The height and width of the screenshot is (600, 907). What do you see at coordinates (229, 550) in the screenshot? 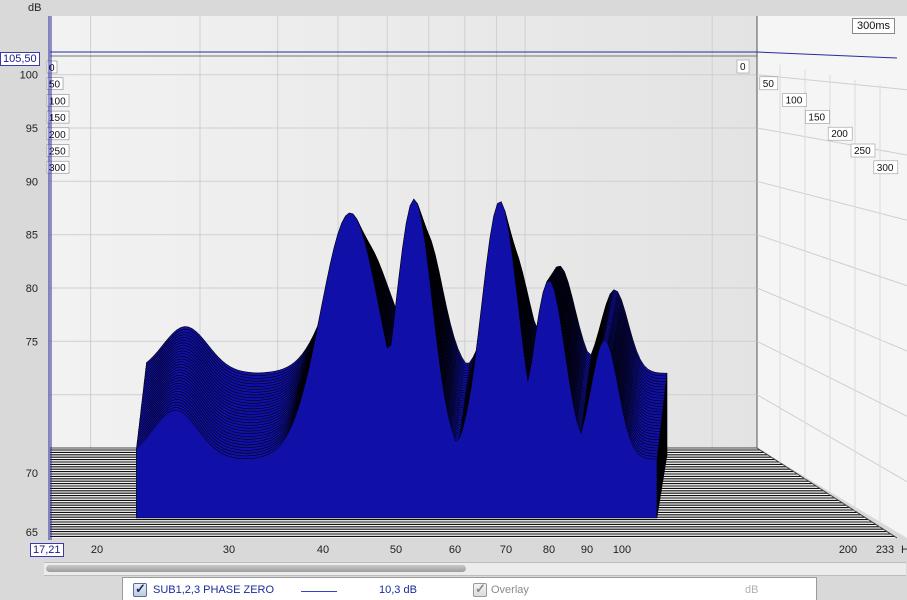
I see `x-tick-label: 30` at bounding box center [229, 550].